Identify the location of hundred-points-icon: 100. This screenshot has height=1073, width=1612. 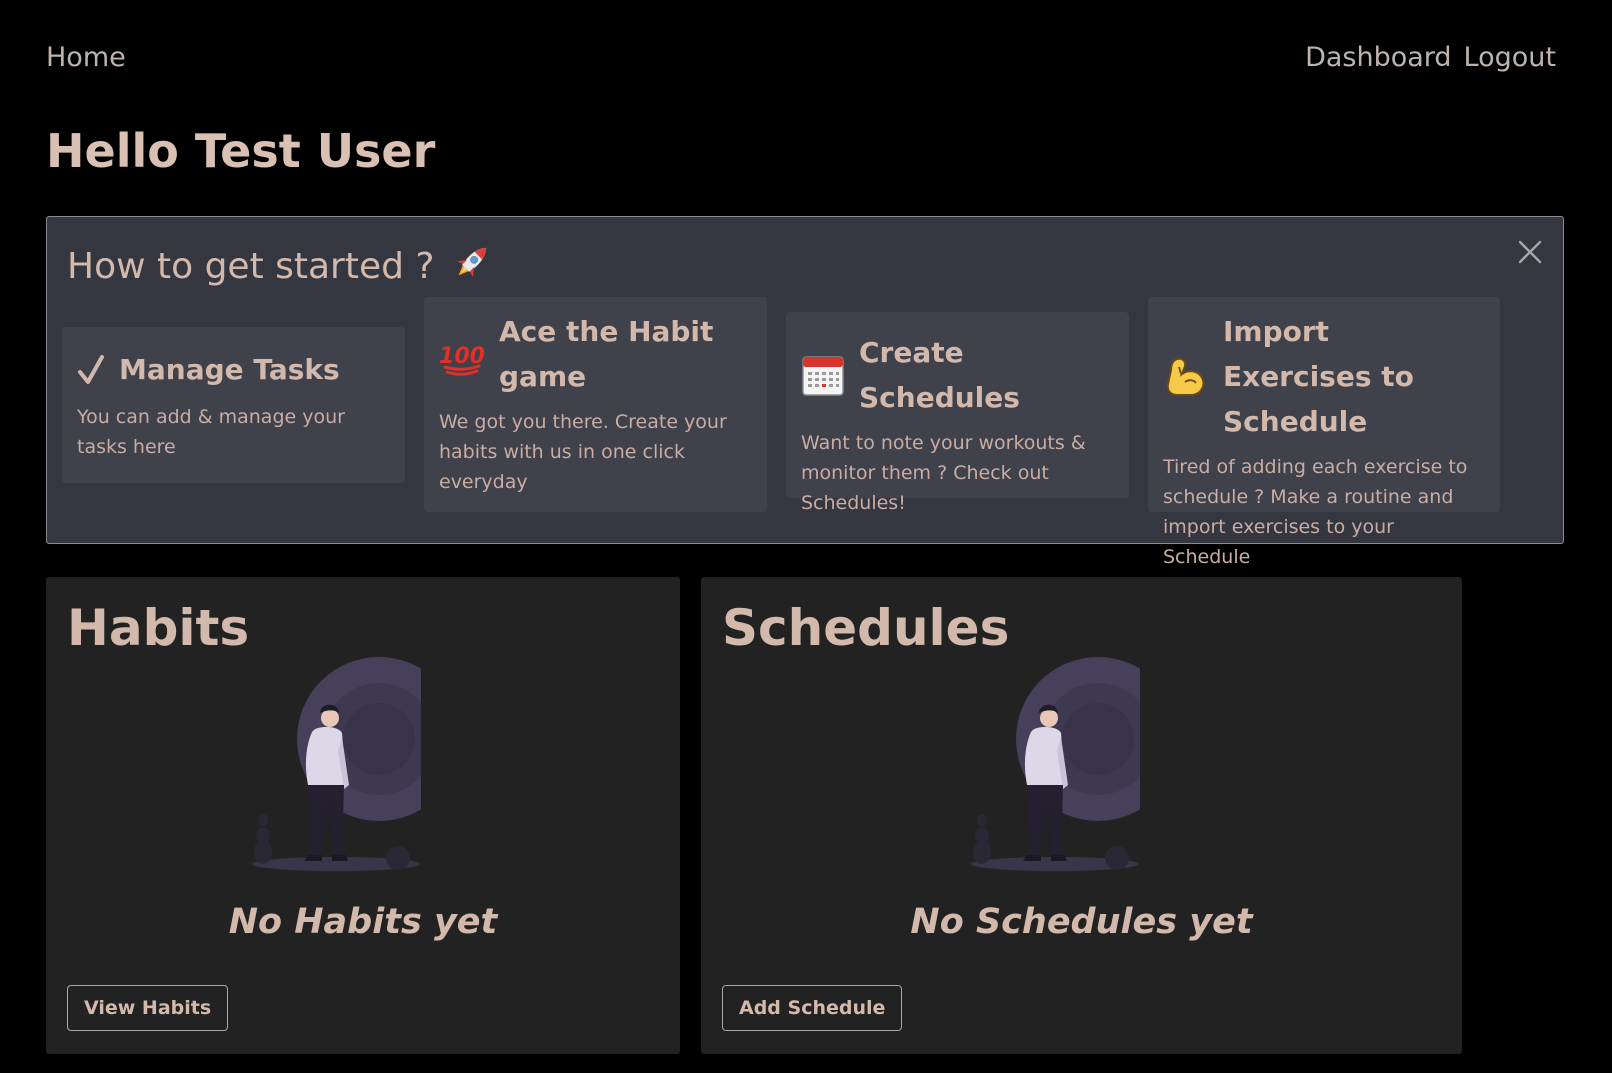
(462, 354).